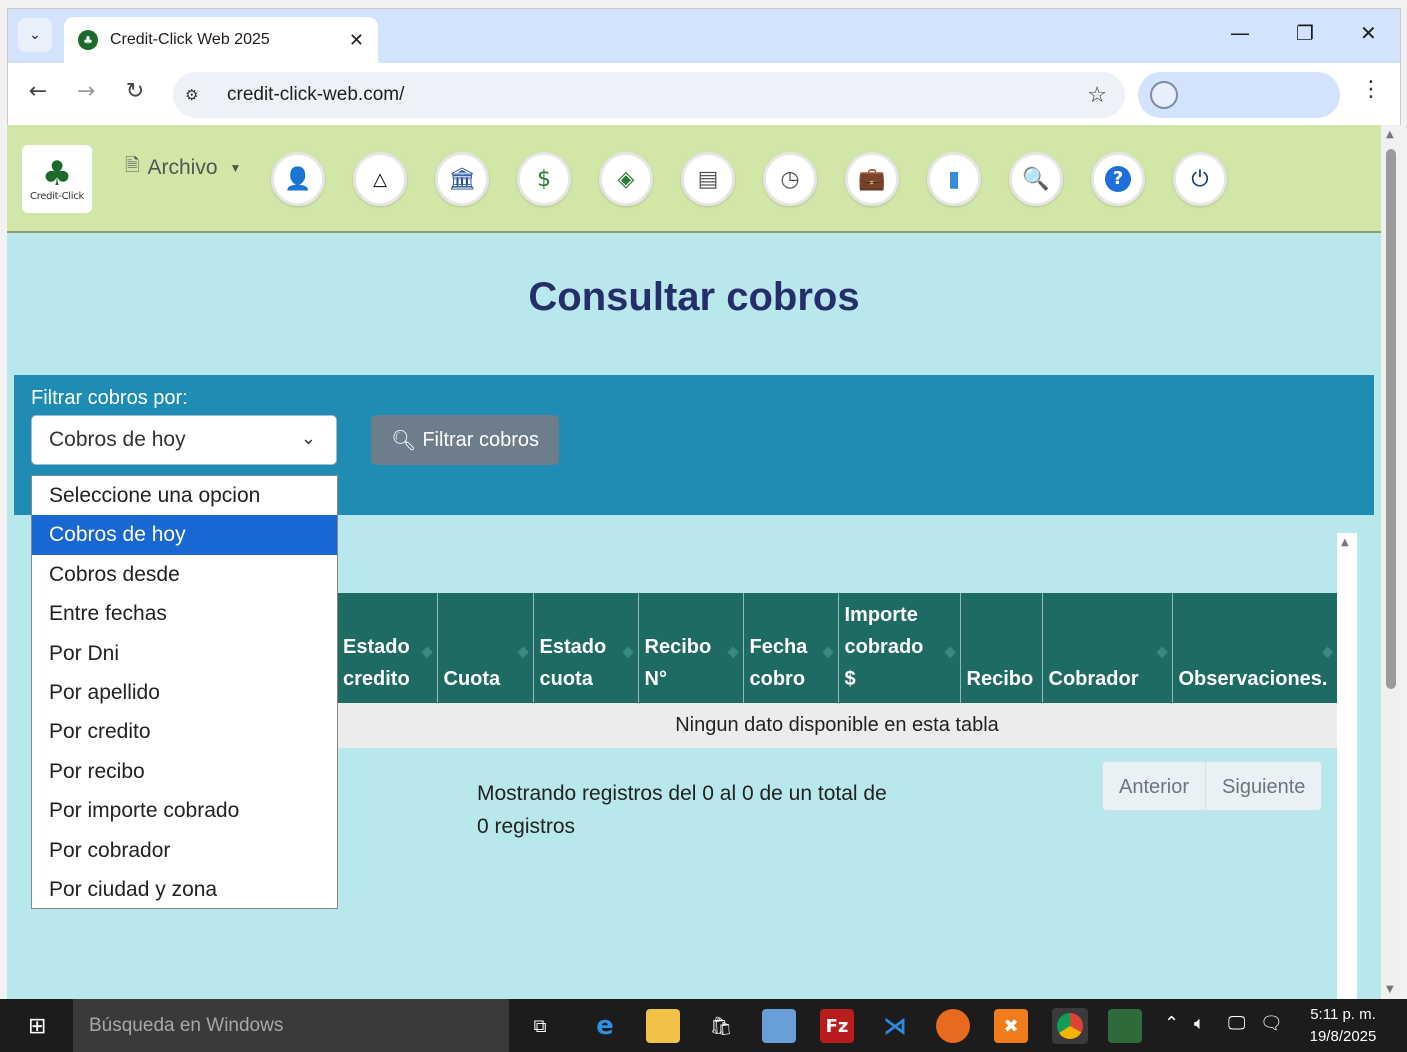 This screenshot has width=1407, height=1052. What do you see at coordinates (184, 731) in the screenshot?
I see `filter-option: Por credito` at bounding box center [184, 731].